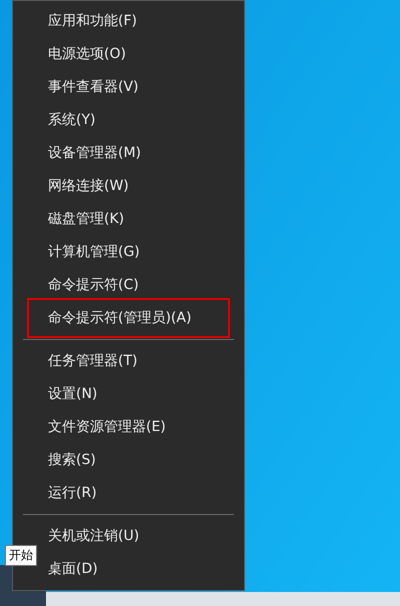  I want to click on menu-item: 计算机管理(G), so click(139, 252).